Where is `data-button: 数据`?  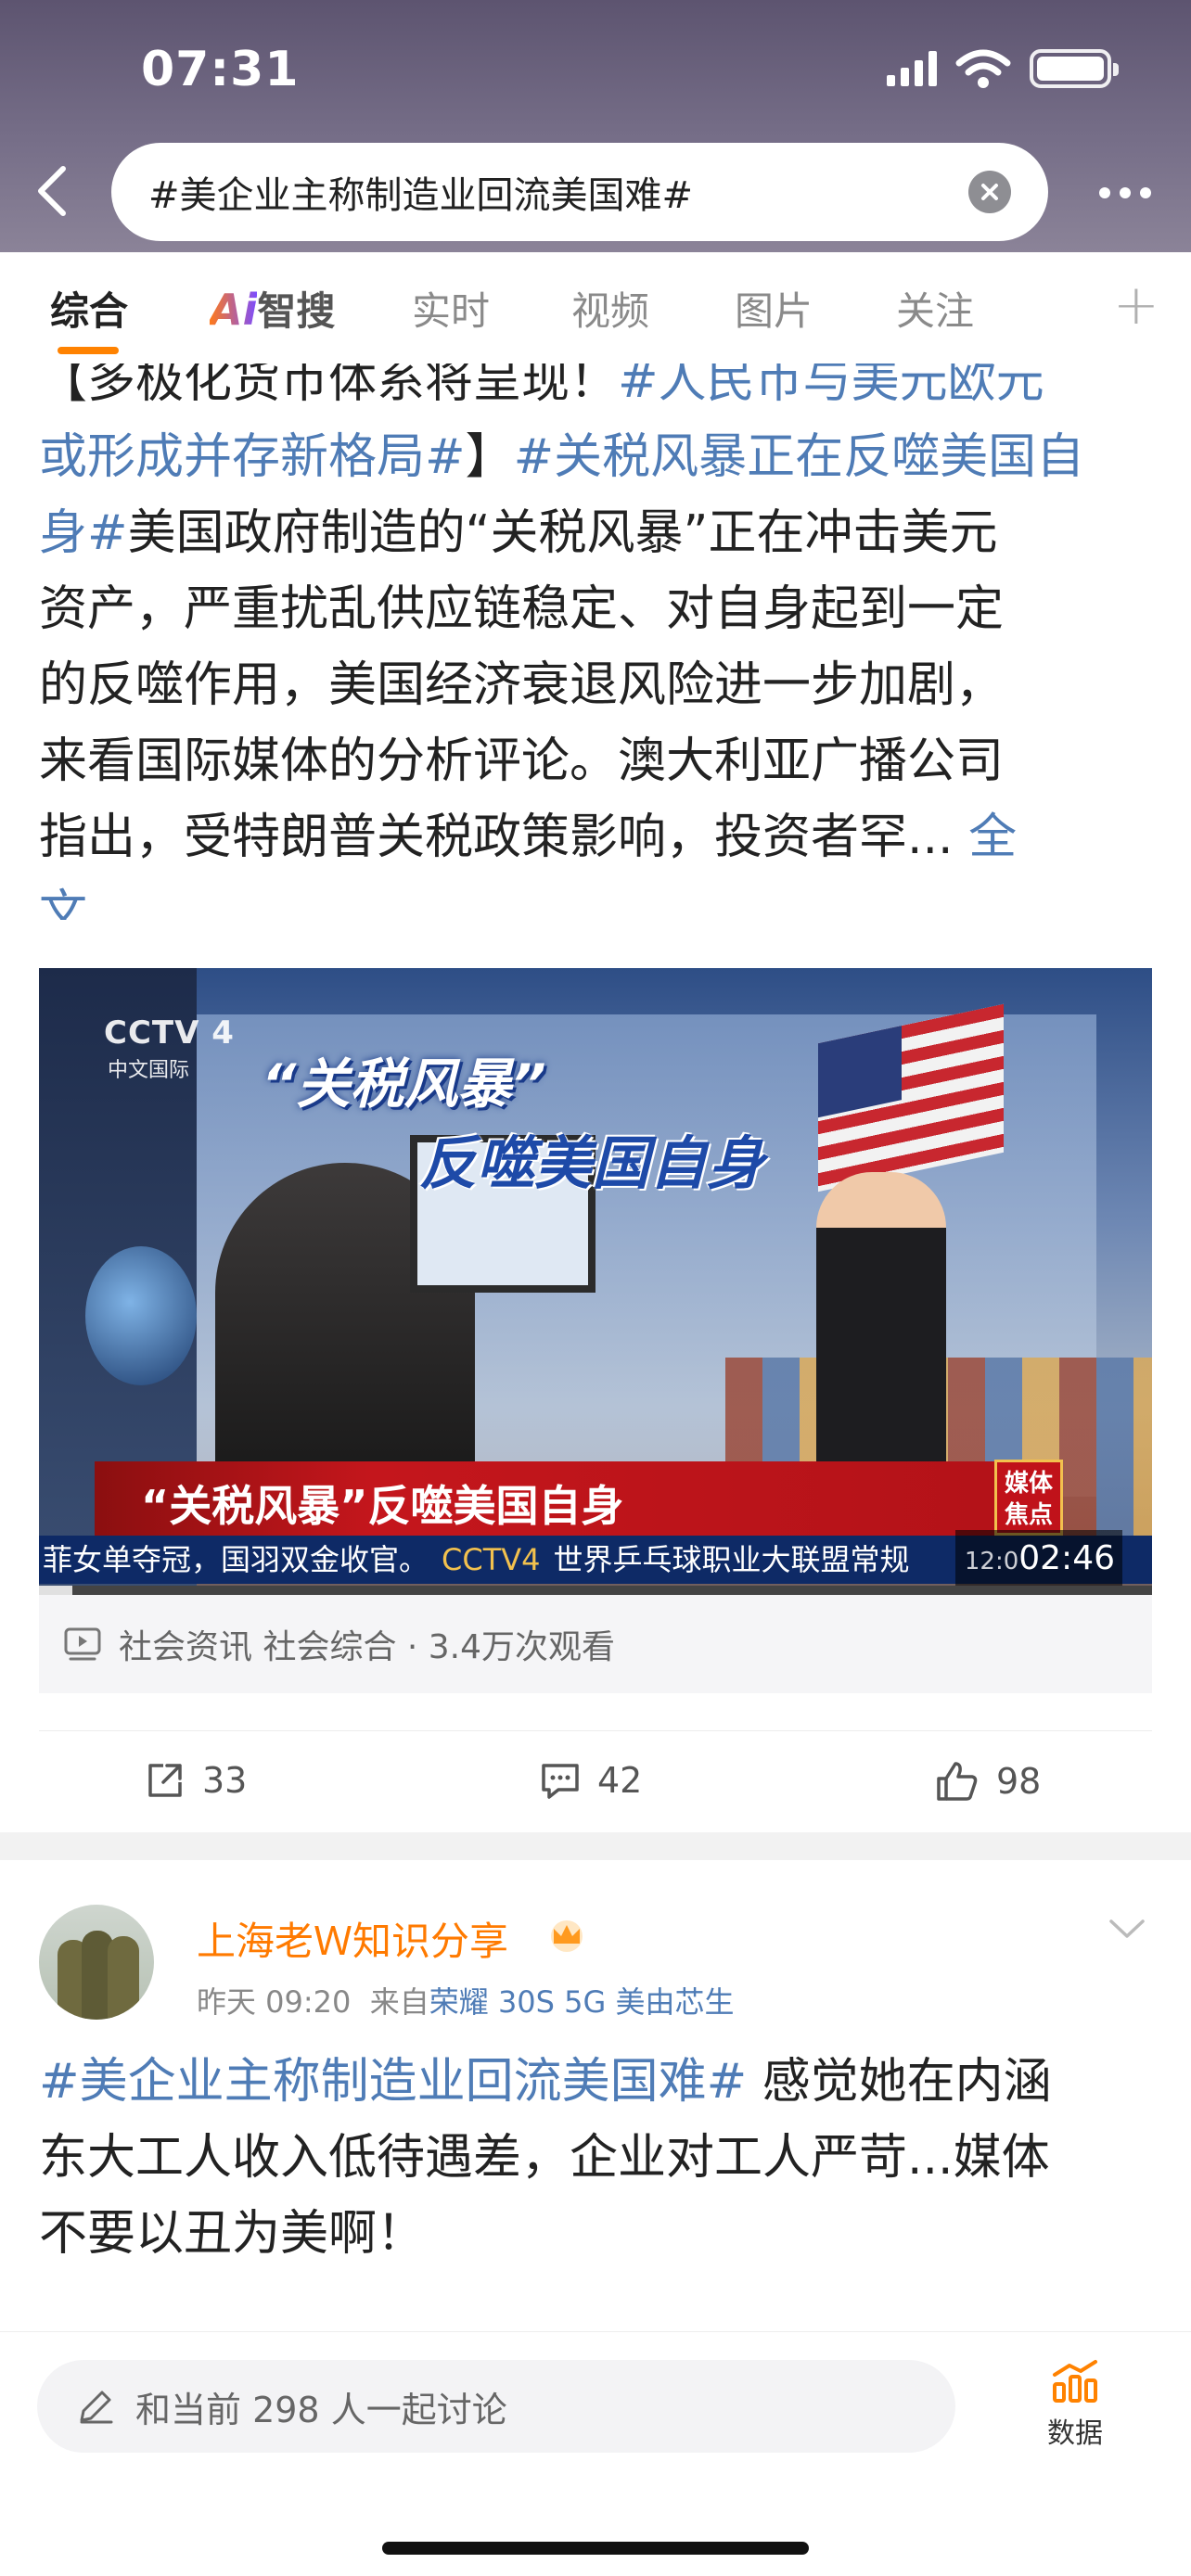
data-button: 数据 is located at coordinates (1075, 2405).